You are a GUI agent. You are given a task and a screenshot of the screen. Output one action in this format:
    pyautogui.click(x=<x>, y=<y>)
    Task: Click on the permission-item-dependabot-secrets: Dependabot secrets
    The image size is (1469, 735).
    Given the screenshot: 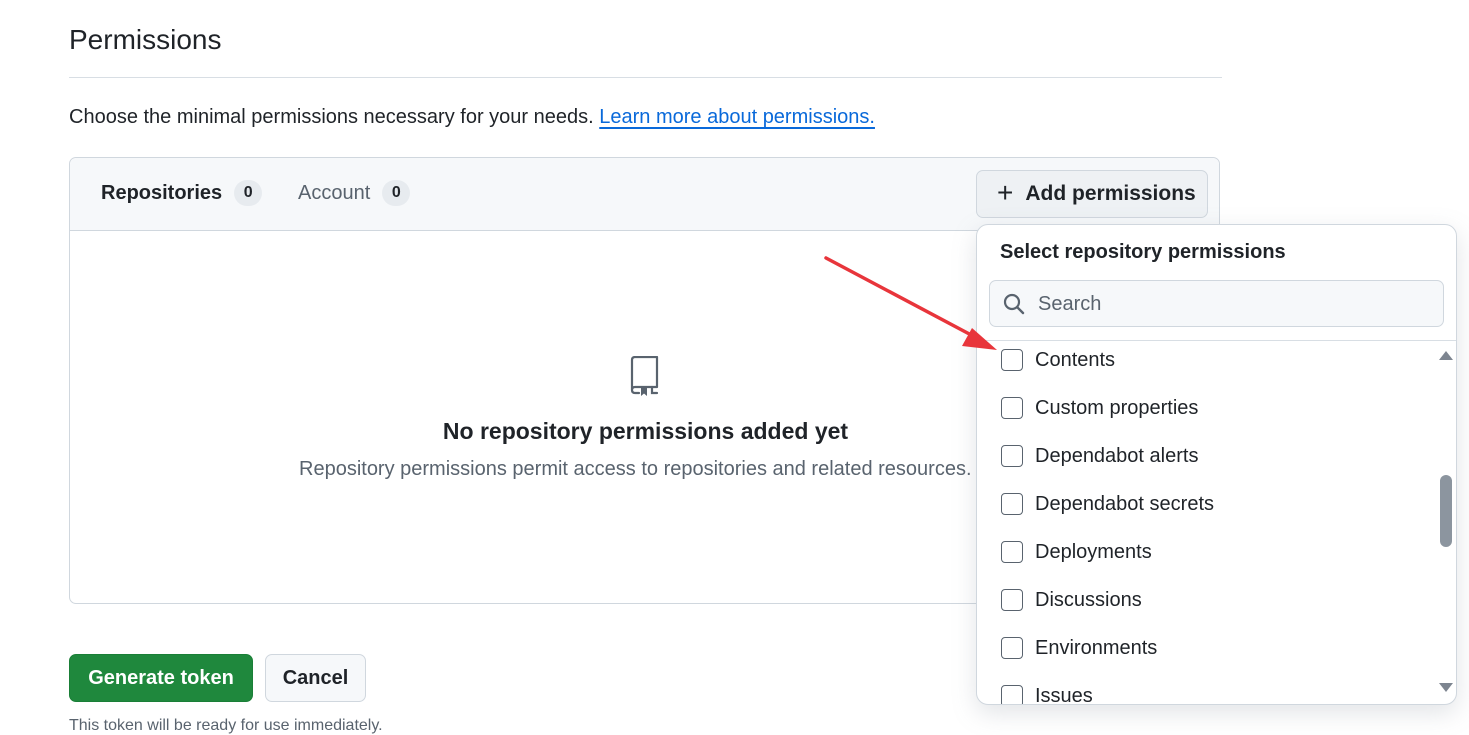 What is the action you would take?
    pyautogui.click(x=1107, y=504)
    